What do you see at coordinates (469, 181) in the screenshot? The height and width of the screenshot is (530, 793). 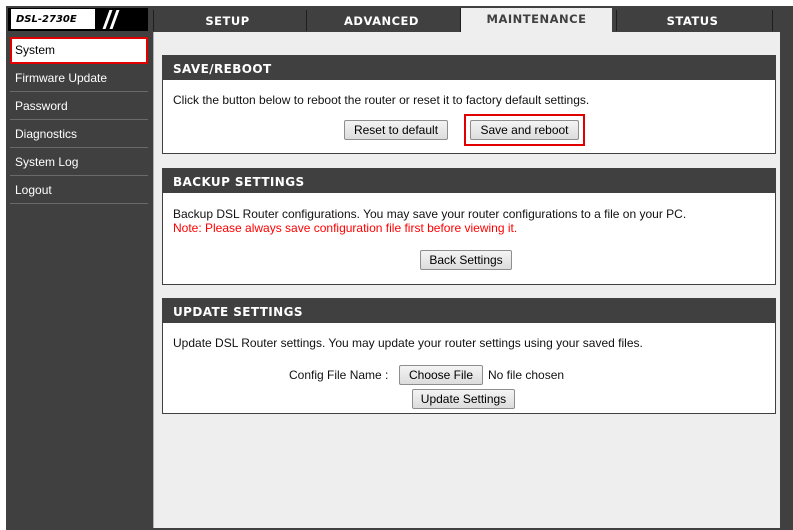 I see `section-title: BACKUP SETTINGS` at bounding box center [469, 181].